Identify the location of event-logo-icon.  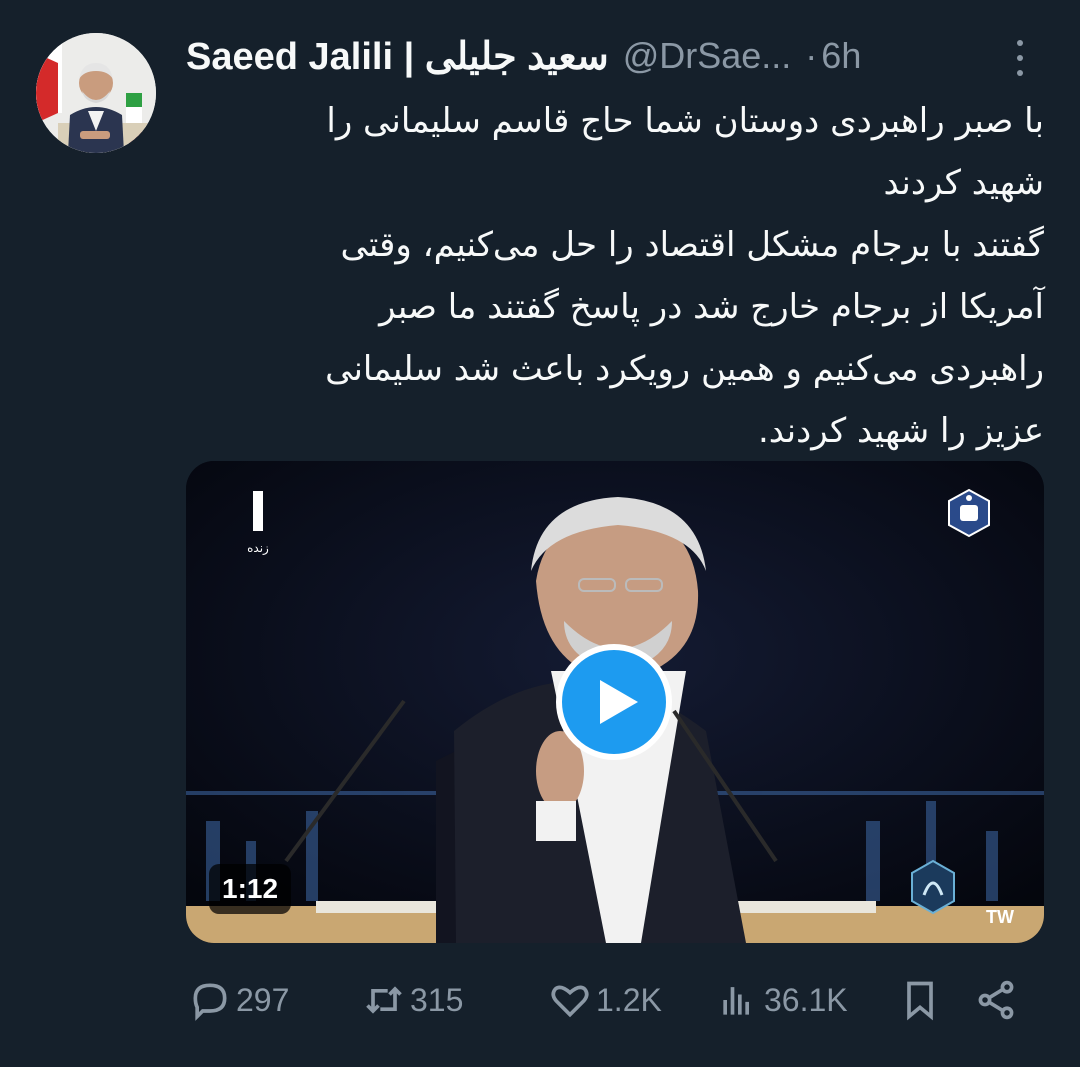
(933, 887).